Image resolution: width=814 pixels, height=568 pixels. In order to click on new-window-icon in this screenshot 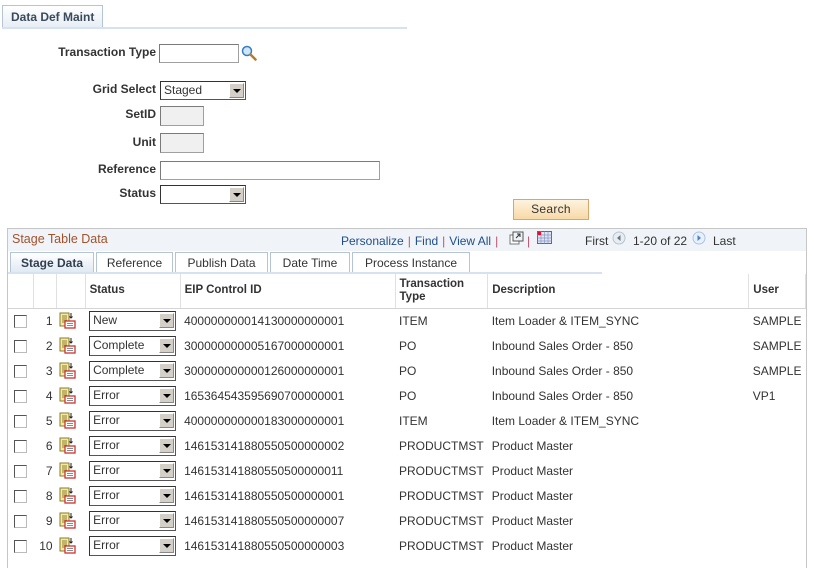, I will do `click(516, 238)`.